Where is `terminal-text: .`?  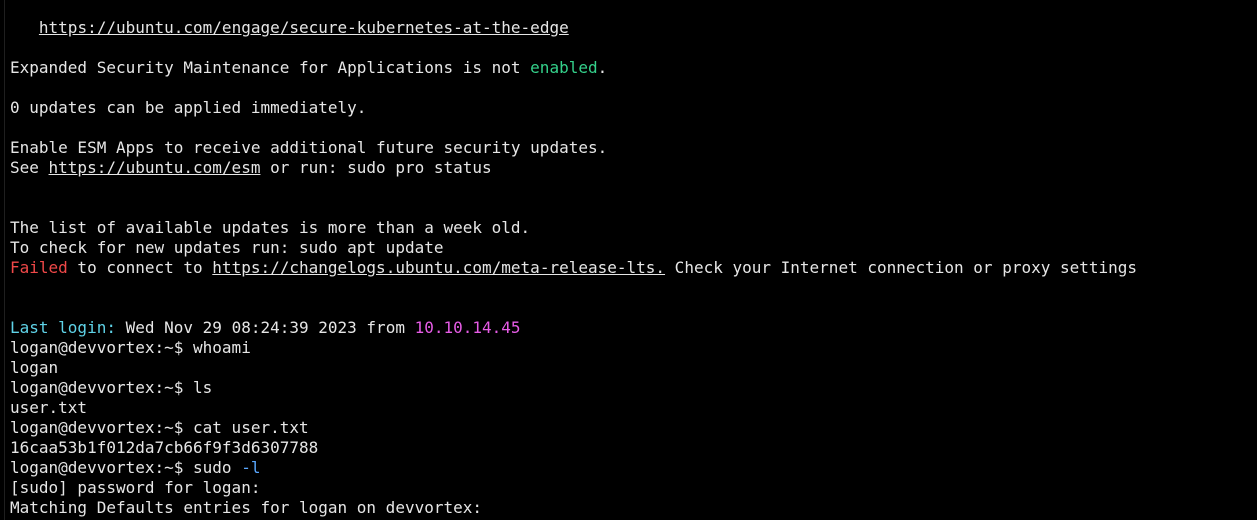
terminal-text: . is located at coordinates (602, 67).